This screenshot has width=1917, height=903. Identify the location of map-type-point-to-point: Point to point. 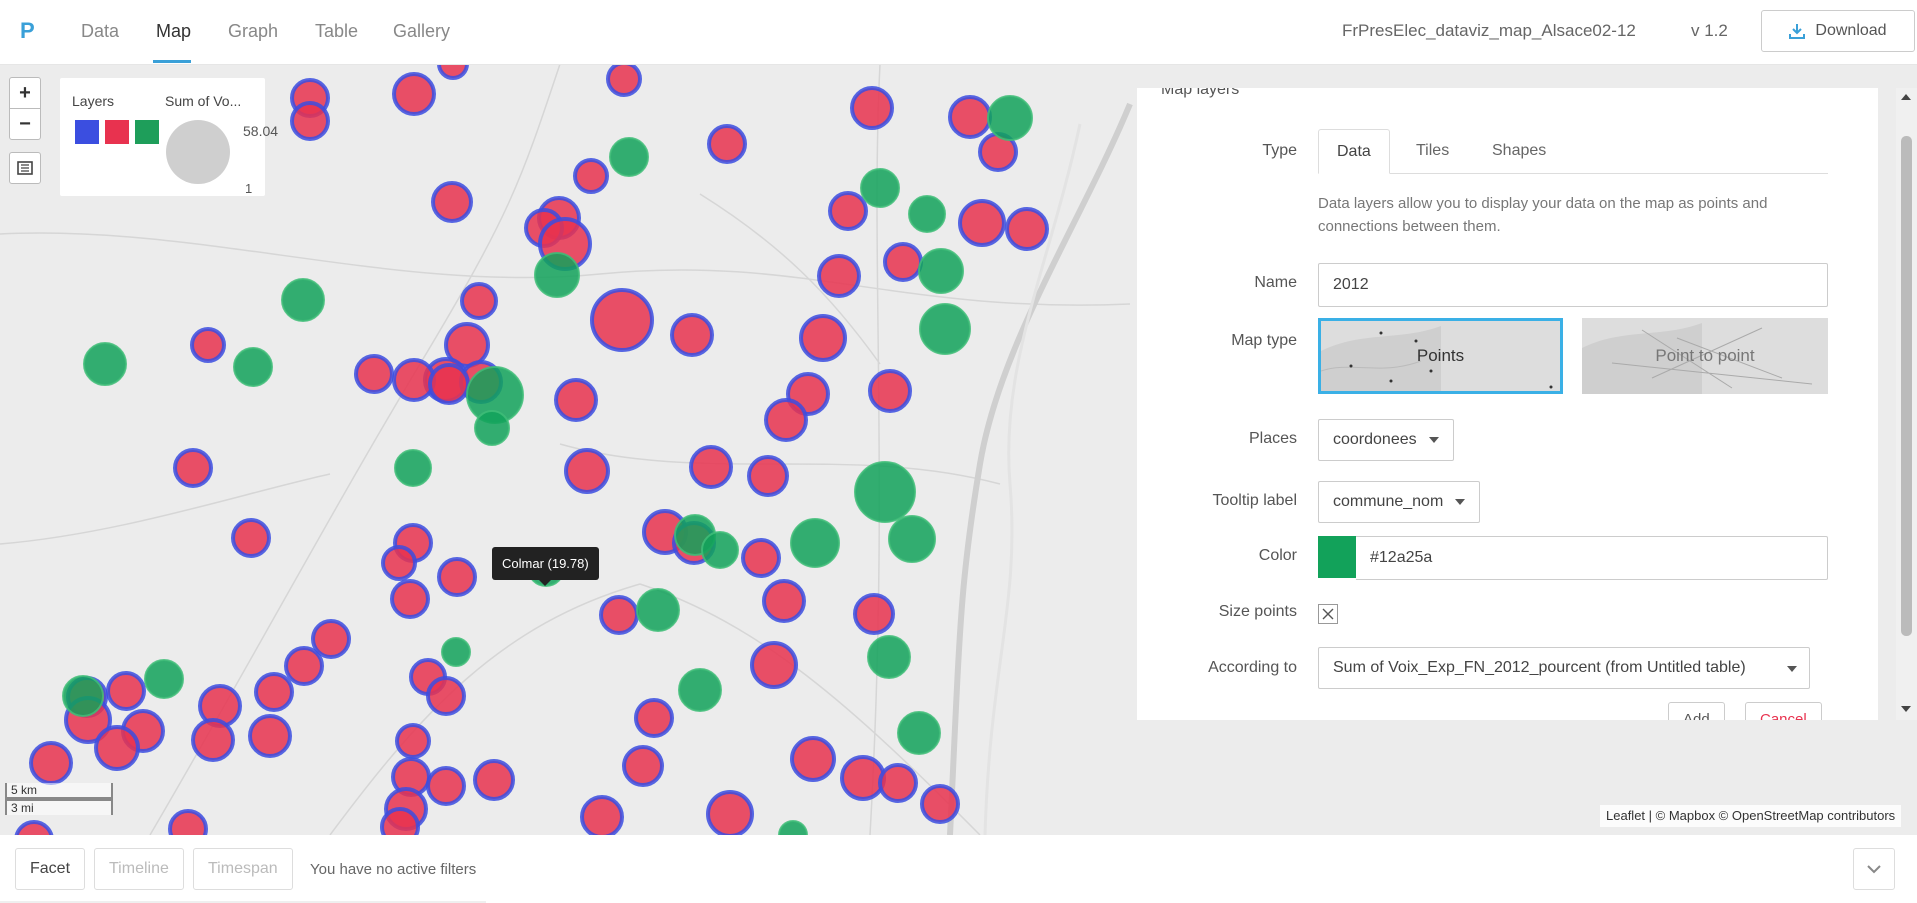
(1705, 356).